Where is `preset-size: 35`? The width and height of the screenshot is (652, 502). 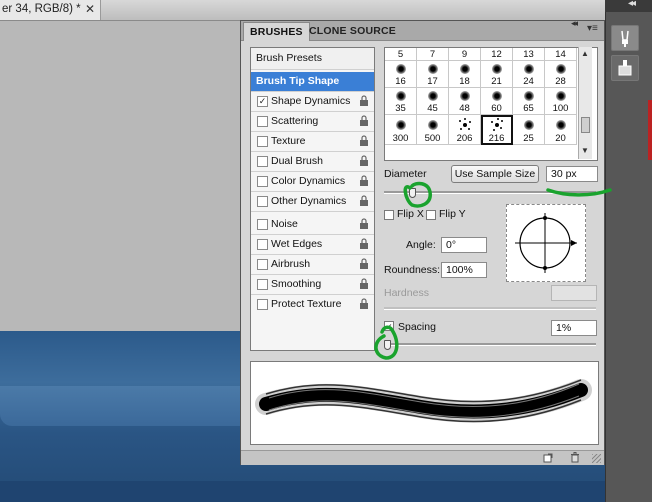
preset-size: 35 is located at coordinates (400, 108).